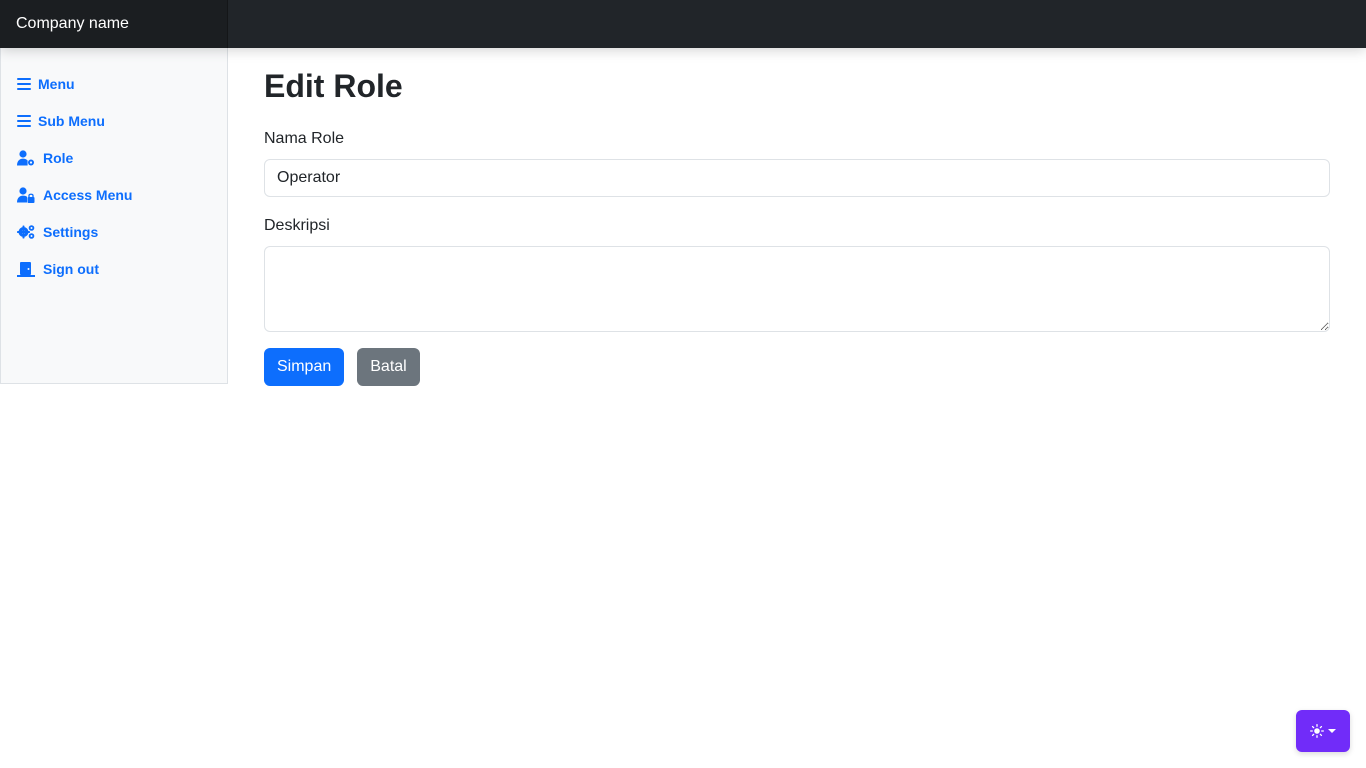  Describe the element at coordinates (88, 194) in the screenshot. I see `sidebar-item-label: Access Menu` at that location.